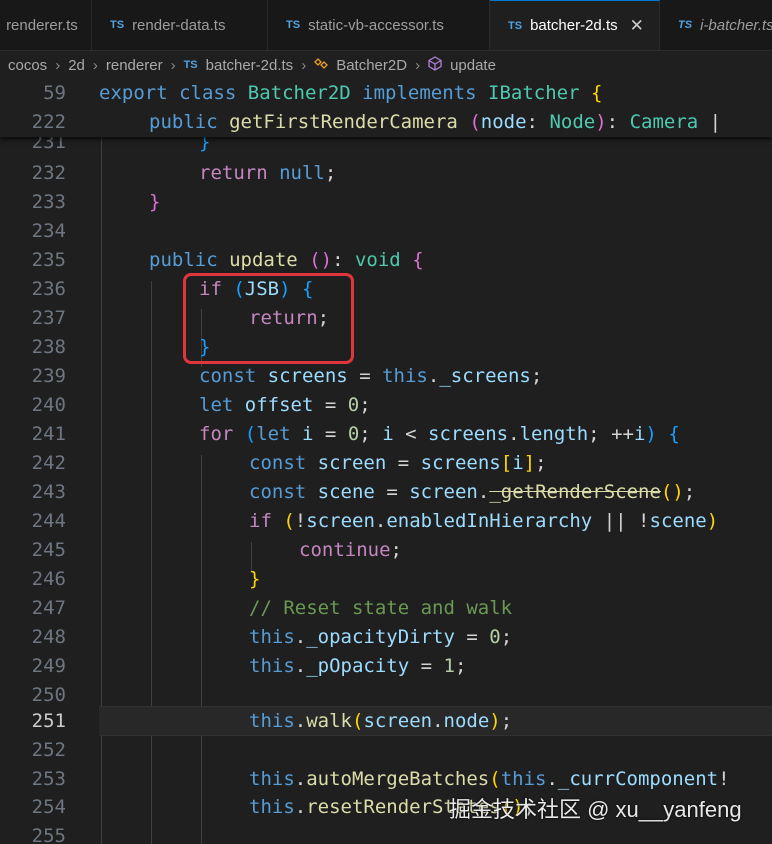 This screenshot has width=772, height=844. I want to click on tab-label: render-data.ts, so click(179, 25).